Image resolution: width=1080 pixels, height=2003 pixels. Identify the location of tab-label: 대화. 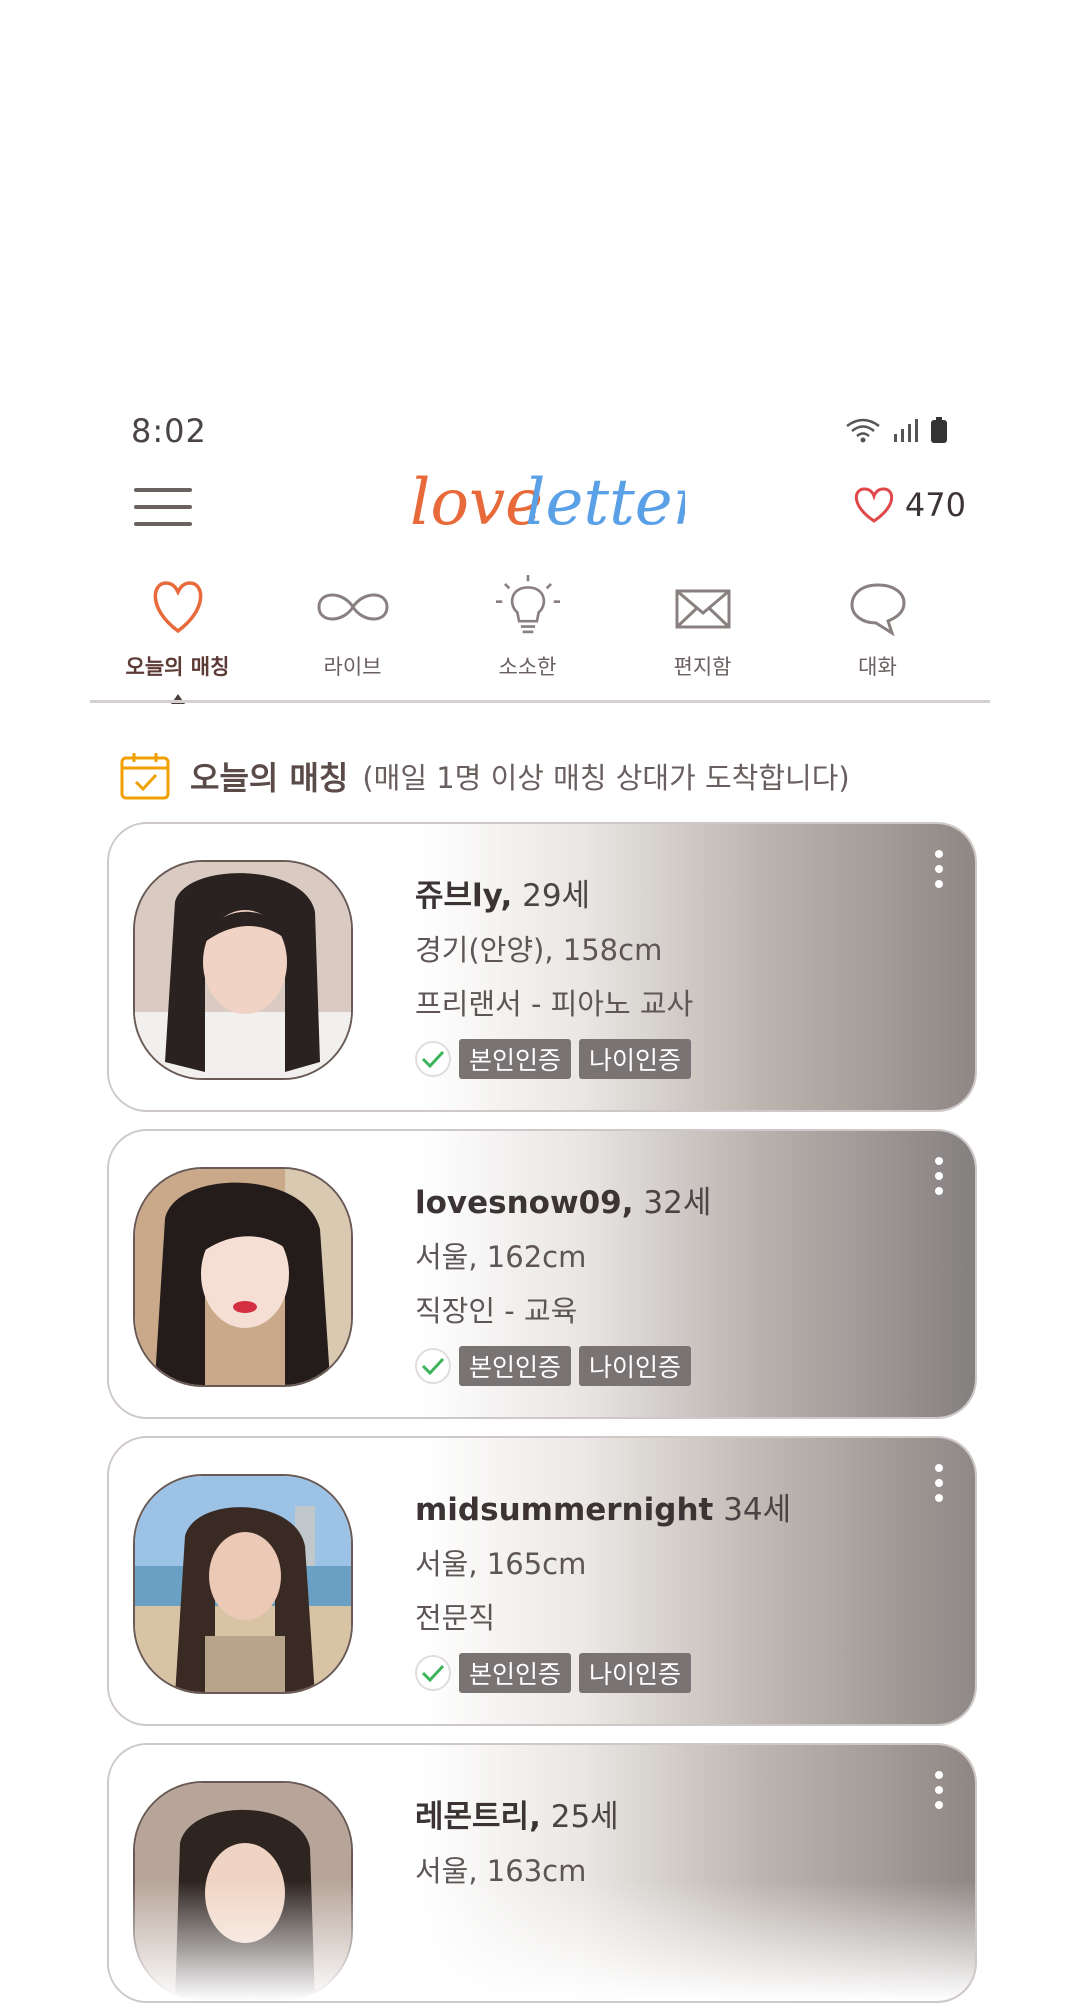
(877, 667).